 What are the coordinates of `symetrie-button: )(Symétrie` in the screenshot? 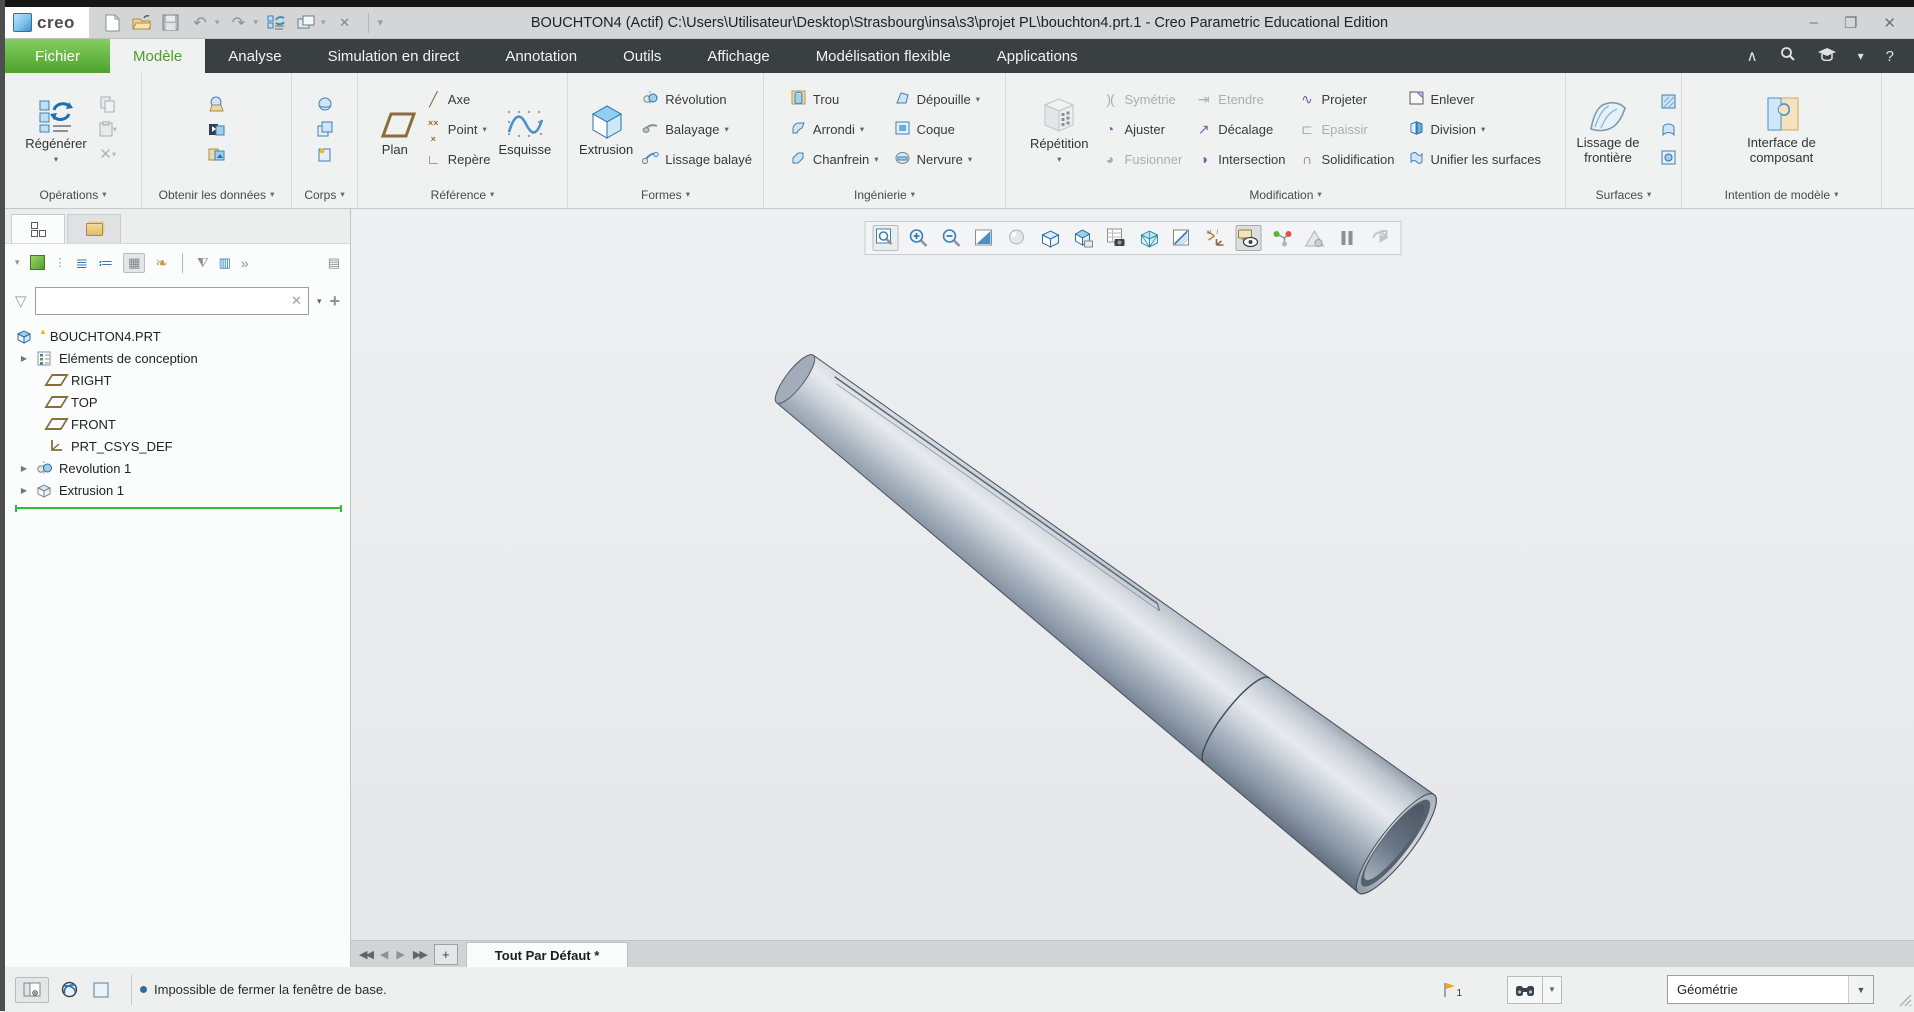 It's located at (1141, 99).